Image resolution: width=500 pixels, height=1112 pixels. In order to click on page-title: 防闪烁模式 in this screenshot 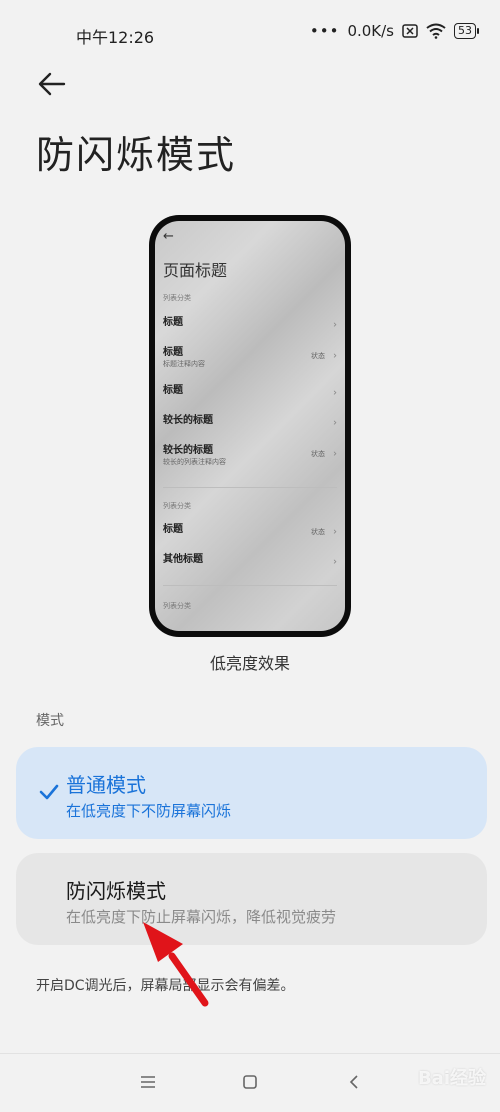, I will do `click(136, 155)`.